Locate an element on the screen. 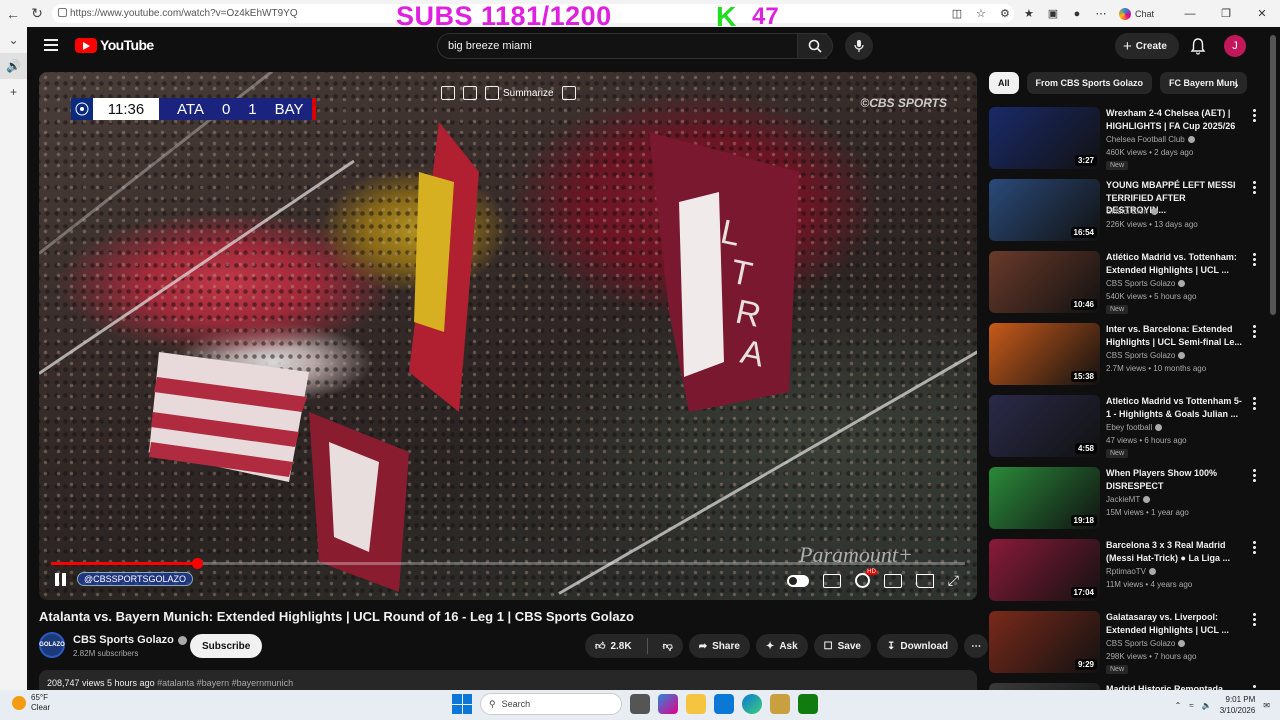  video-title: When Players Show 100% DISRESPECT is located at coordinates (1176, 479).